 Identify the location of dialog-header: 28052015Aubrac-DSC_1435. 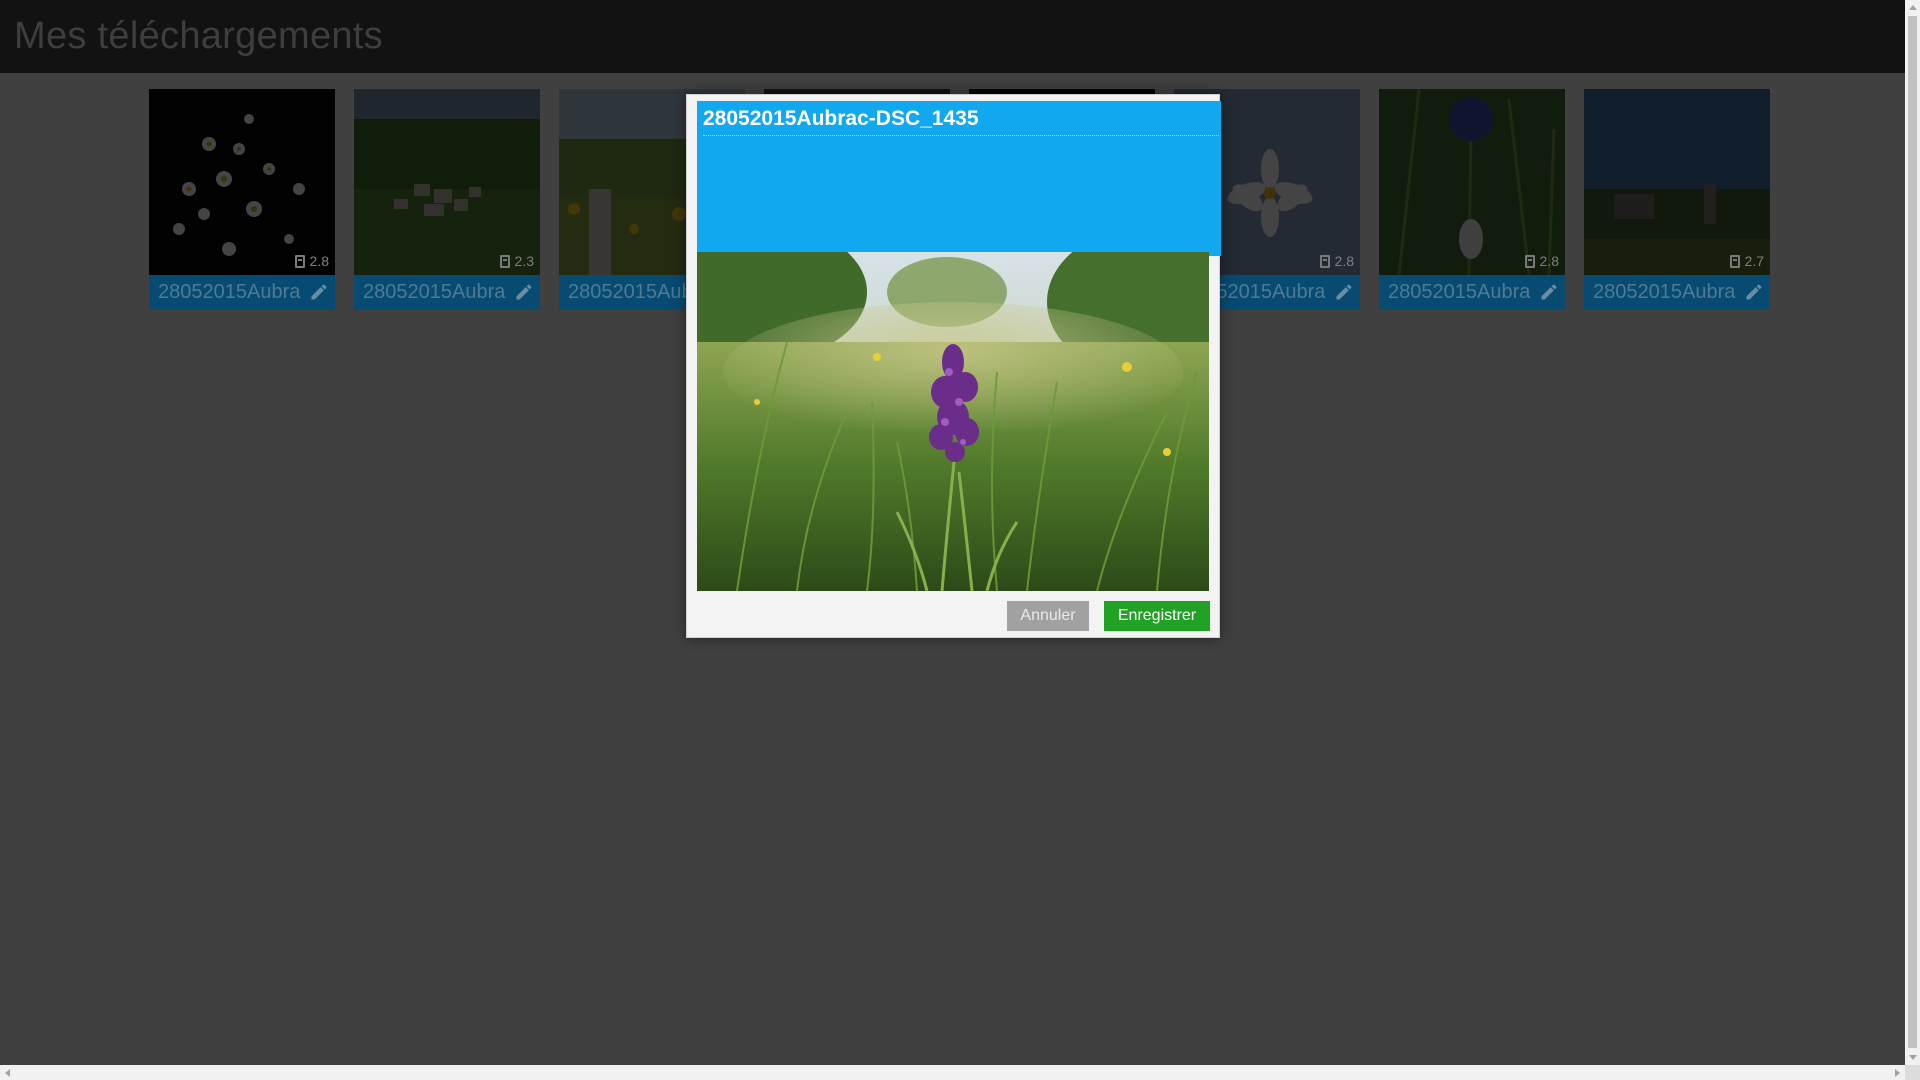
(959, 178).